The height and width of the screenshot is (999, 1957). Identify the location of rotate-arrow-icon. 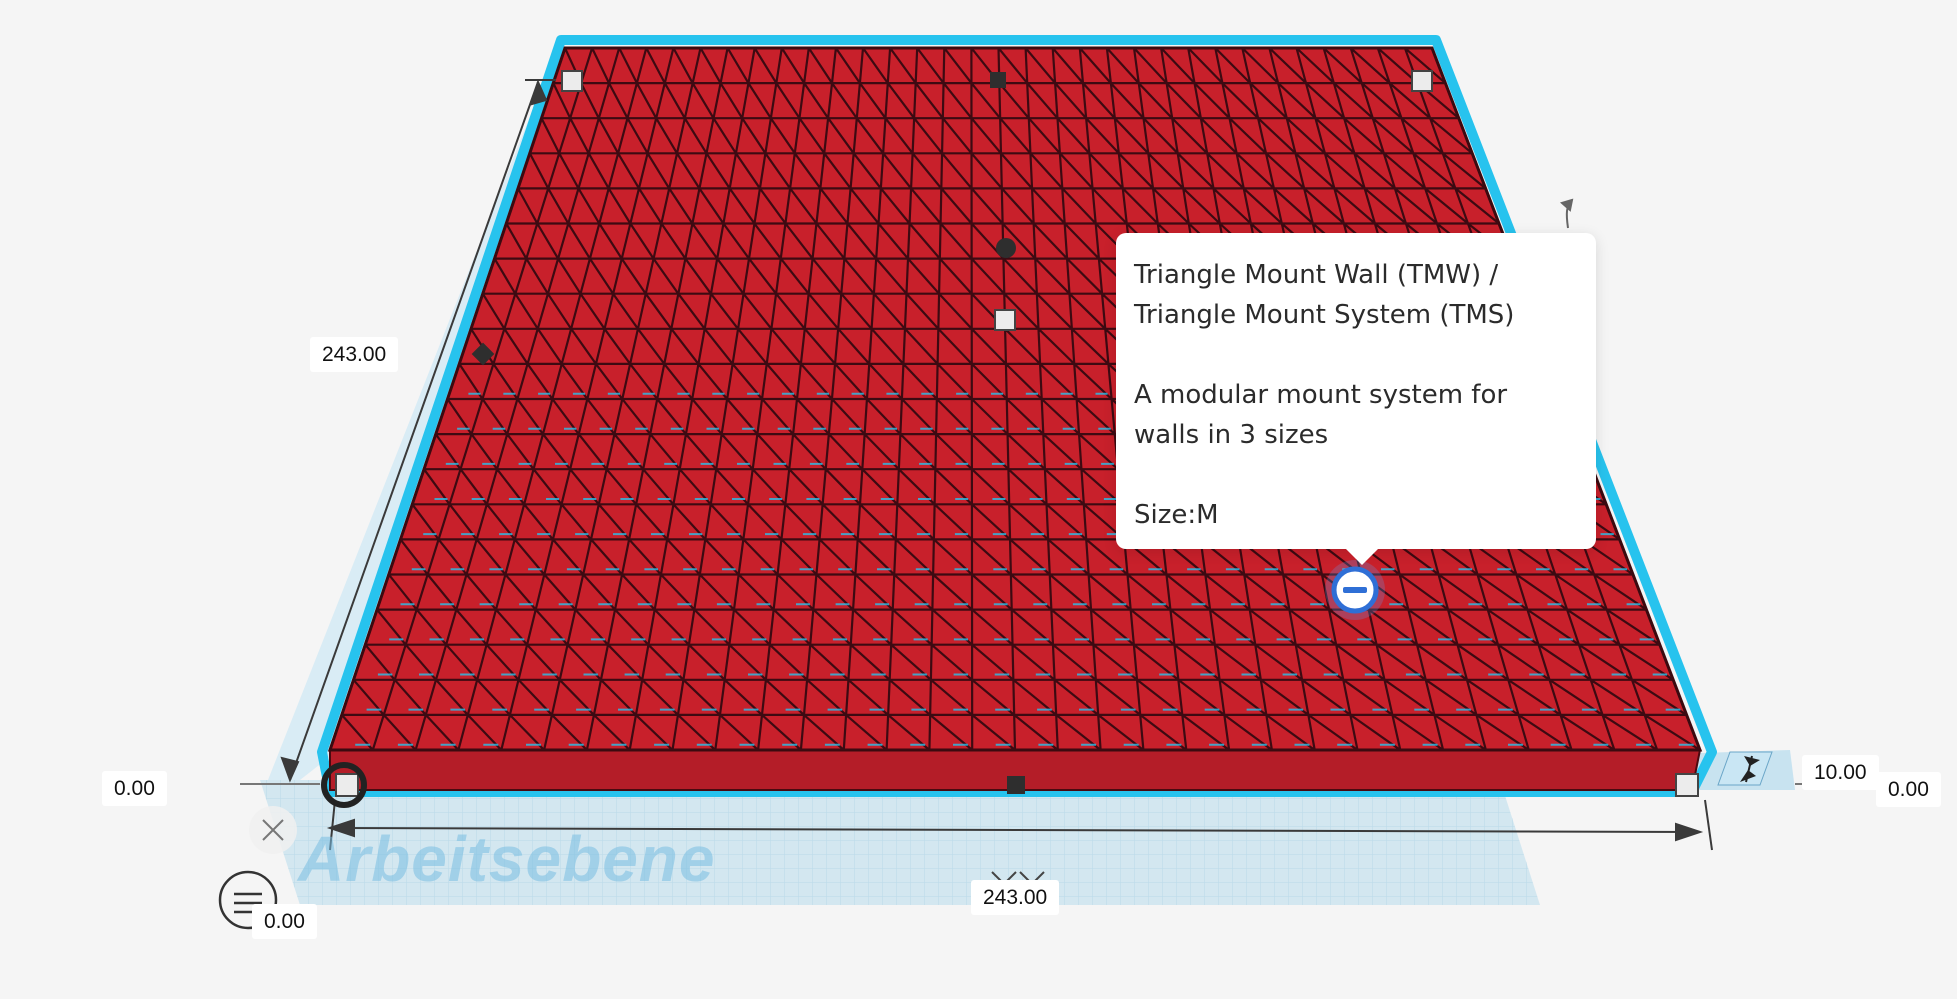
(1566, 213).